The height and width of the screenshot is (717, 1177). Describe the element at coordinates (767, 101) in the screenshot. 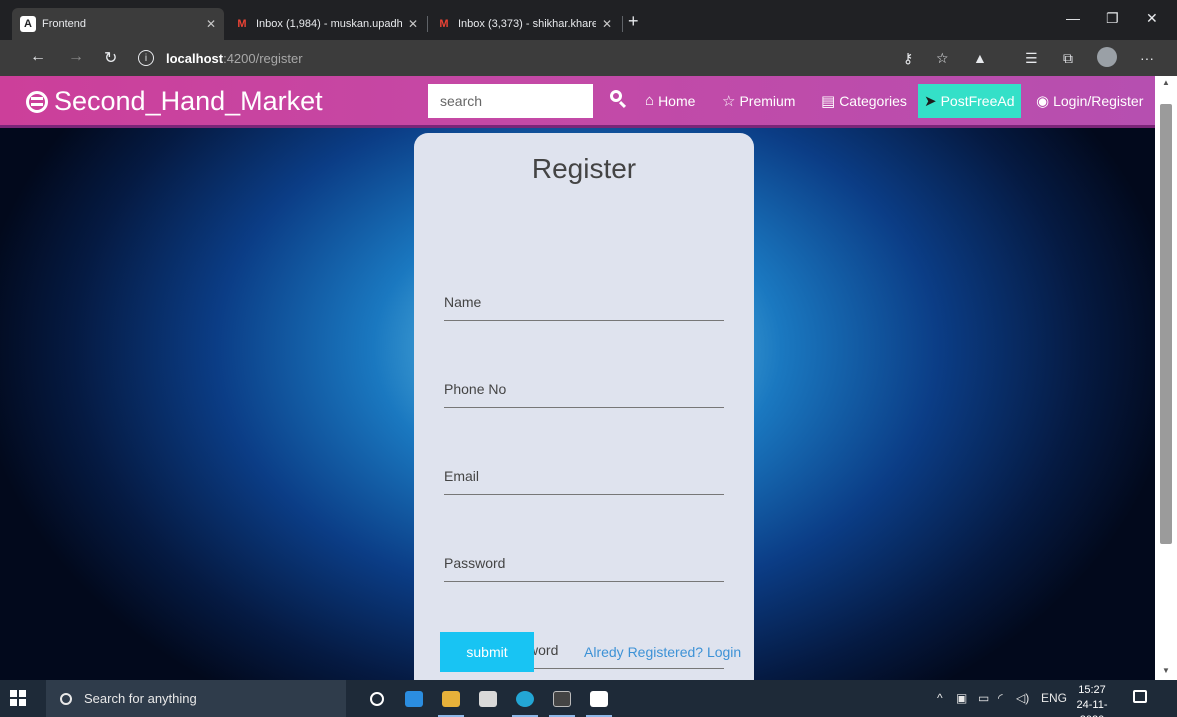

I see `nav-premium-label: Premium` at that location.